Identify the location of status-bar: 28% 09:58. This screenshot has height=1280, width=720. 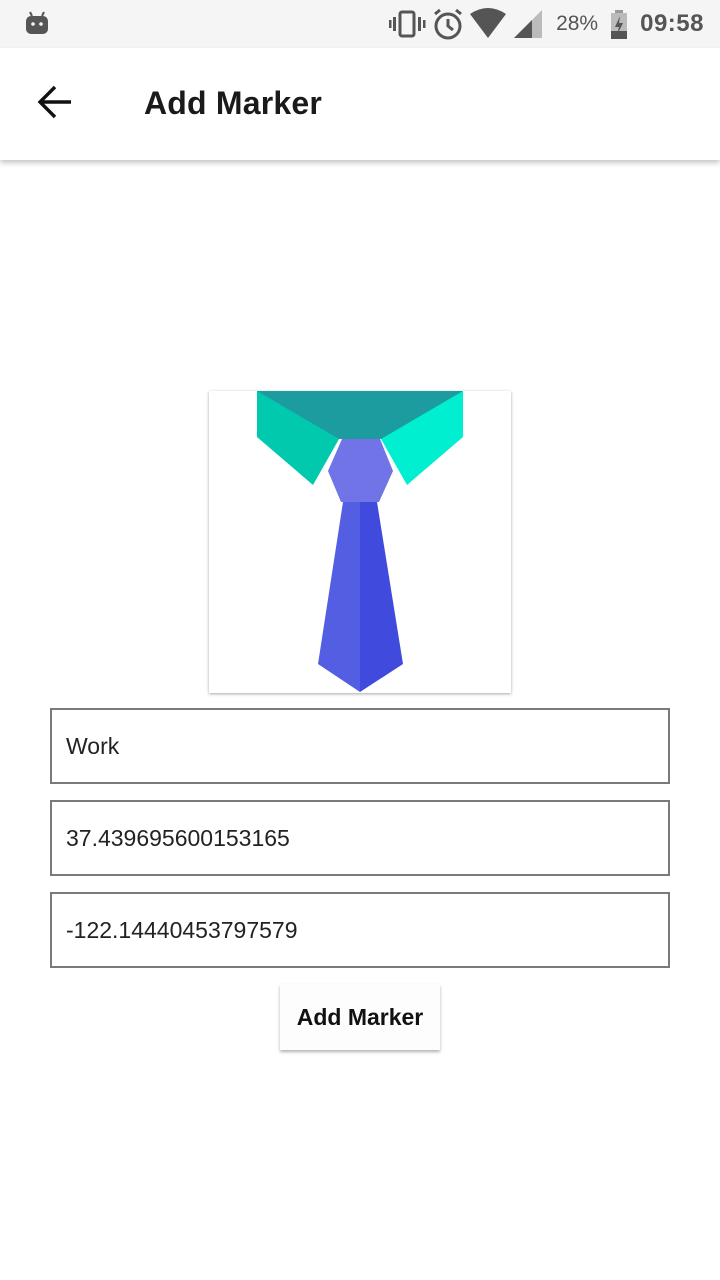
(360, 24).